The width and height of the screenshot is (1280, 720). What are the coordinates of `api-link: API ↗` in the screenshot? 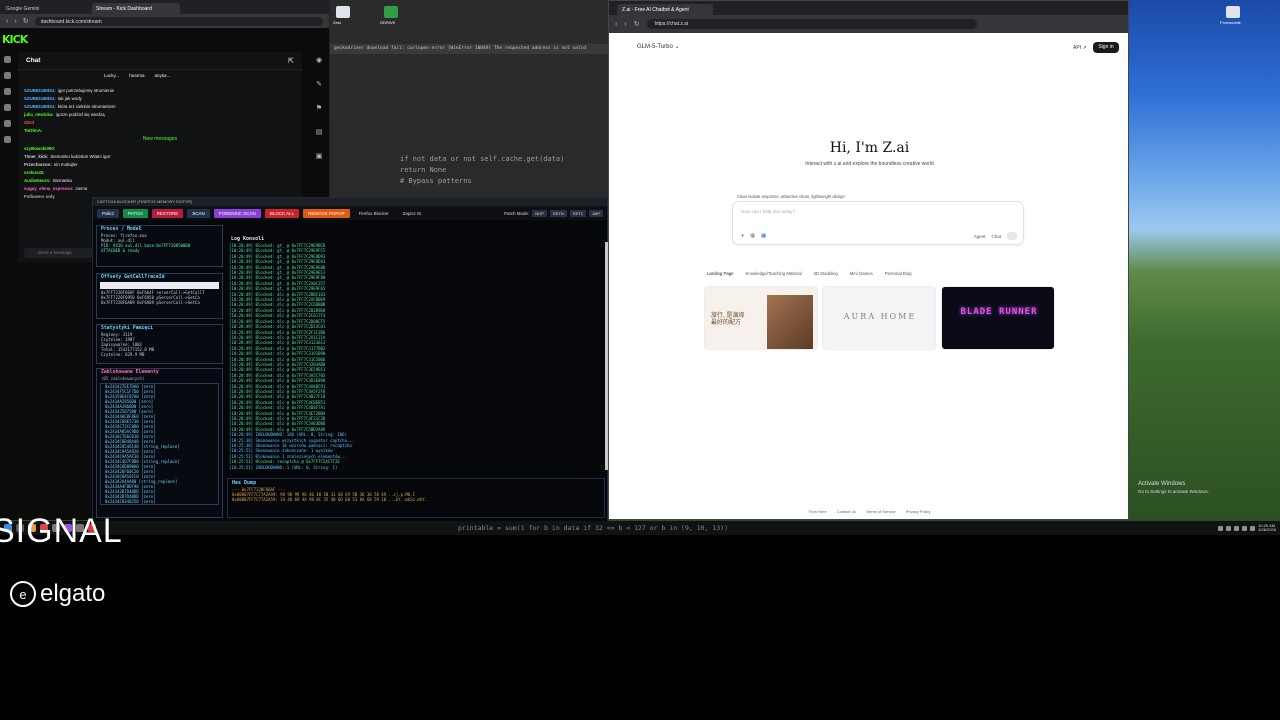 It's located at (1080, 48).